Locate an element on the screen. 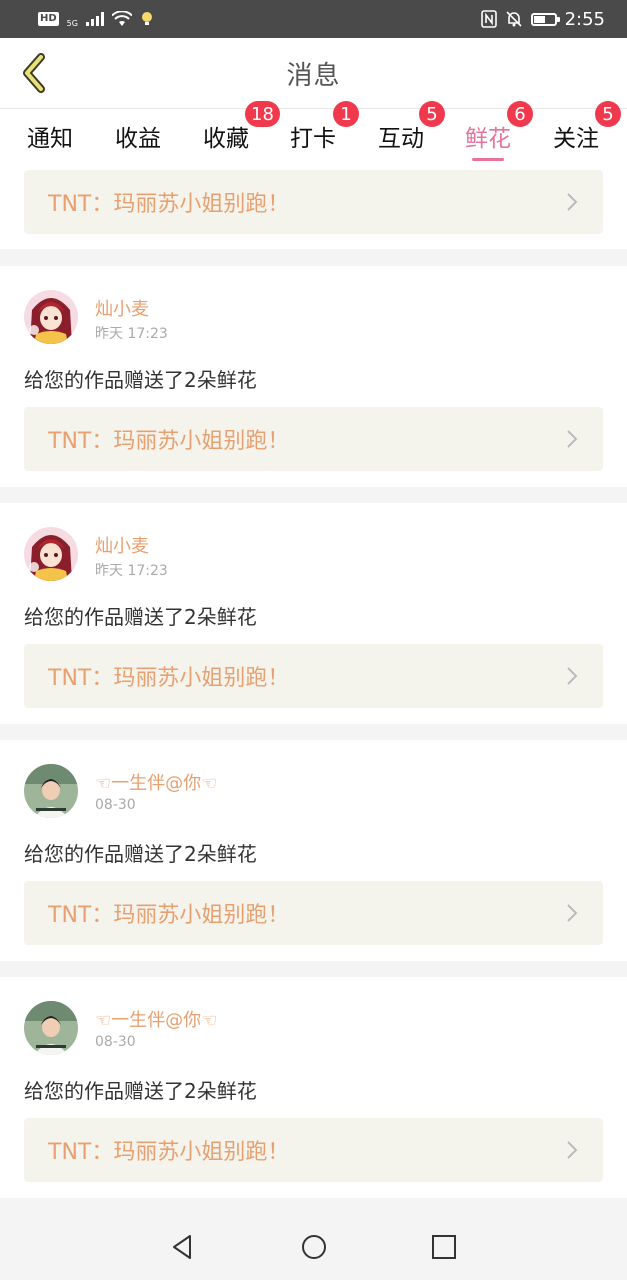 This screenshot has width=627, height=1280. nav-home-button is located at coordinates (314, 1247).